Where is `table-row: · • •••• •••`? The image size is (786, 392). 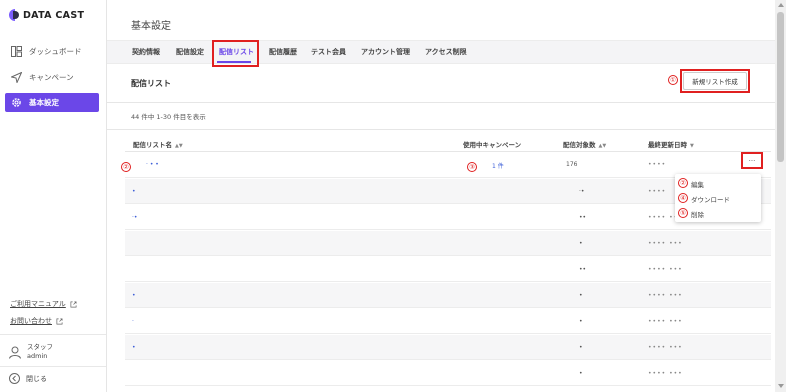 table-row: · • •••• ••• is located at coordinates (448, 321).